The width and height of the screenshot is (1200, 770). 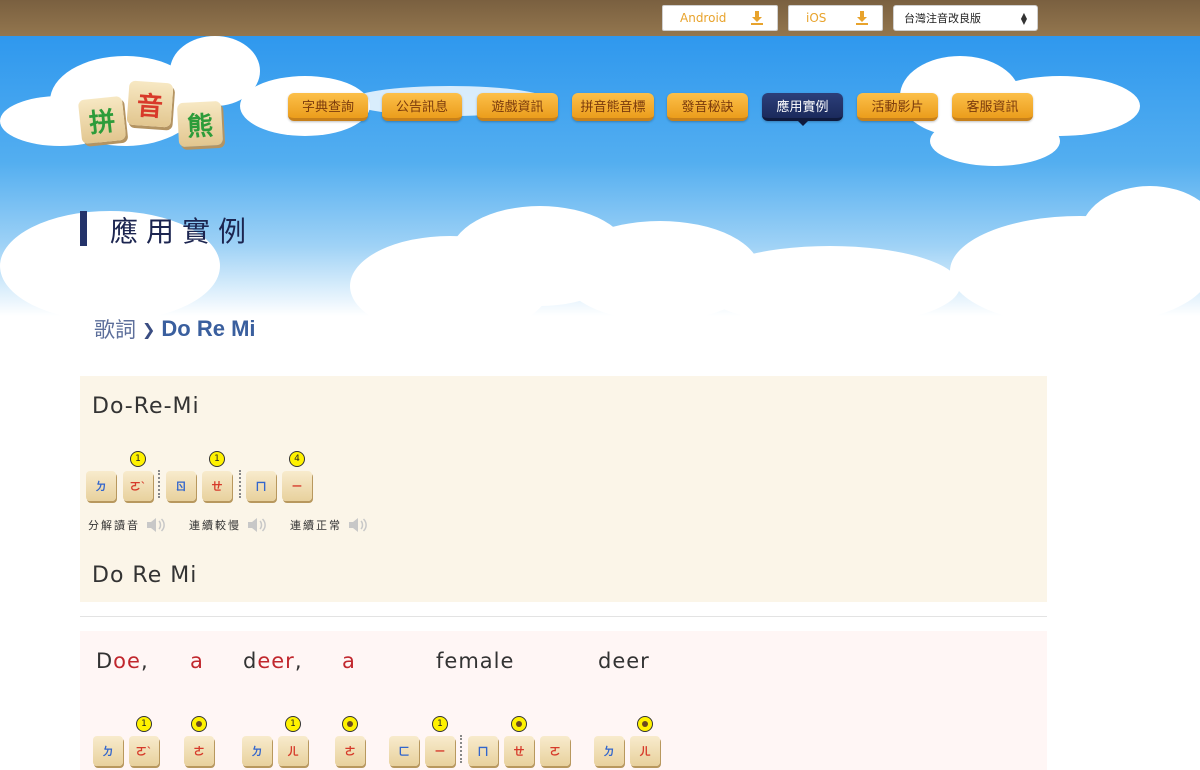 I want to click on control-label: 連續較慢, so click(x=215, y=525).